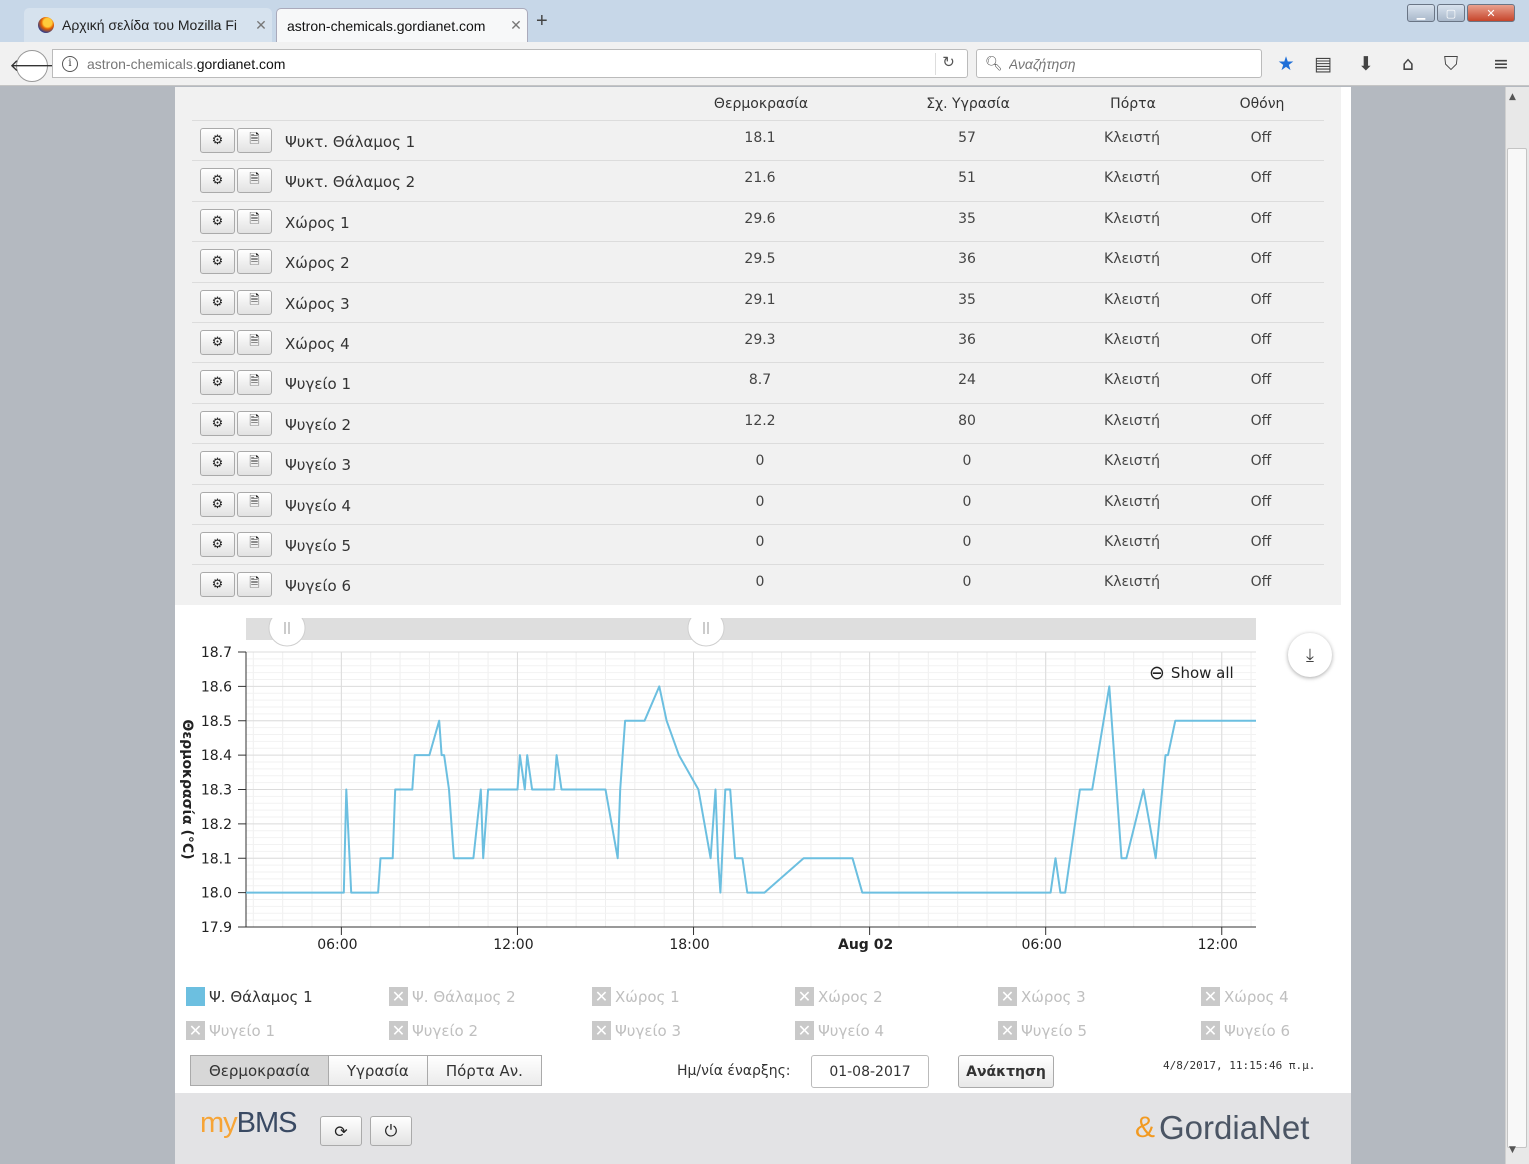  I want to click on tab-door-open: Πόρτα Αν., so click(484, 1070).